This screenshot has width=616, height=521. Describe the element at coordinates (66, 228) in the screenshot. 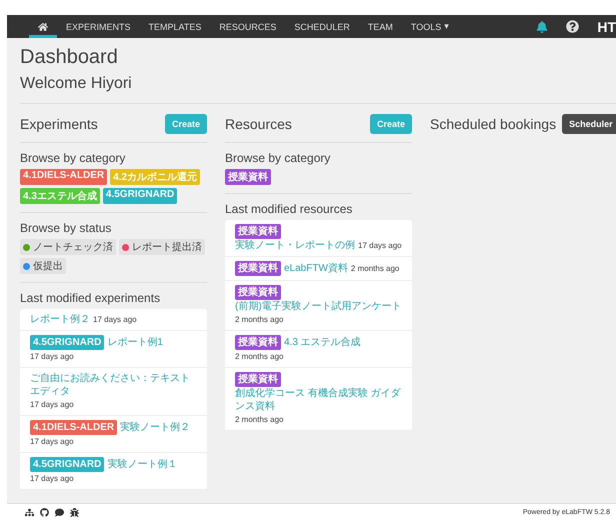

I see `subsection-title: Browse by status` at that location.